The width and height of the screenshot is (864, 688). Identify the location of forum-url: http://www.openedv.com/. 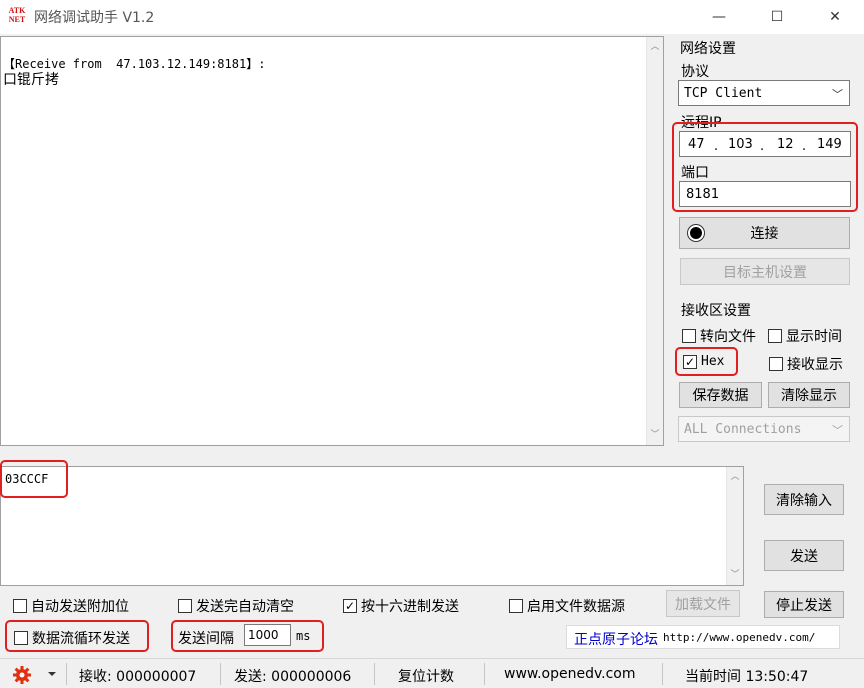
(739, 637).